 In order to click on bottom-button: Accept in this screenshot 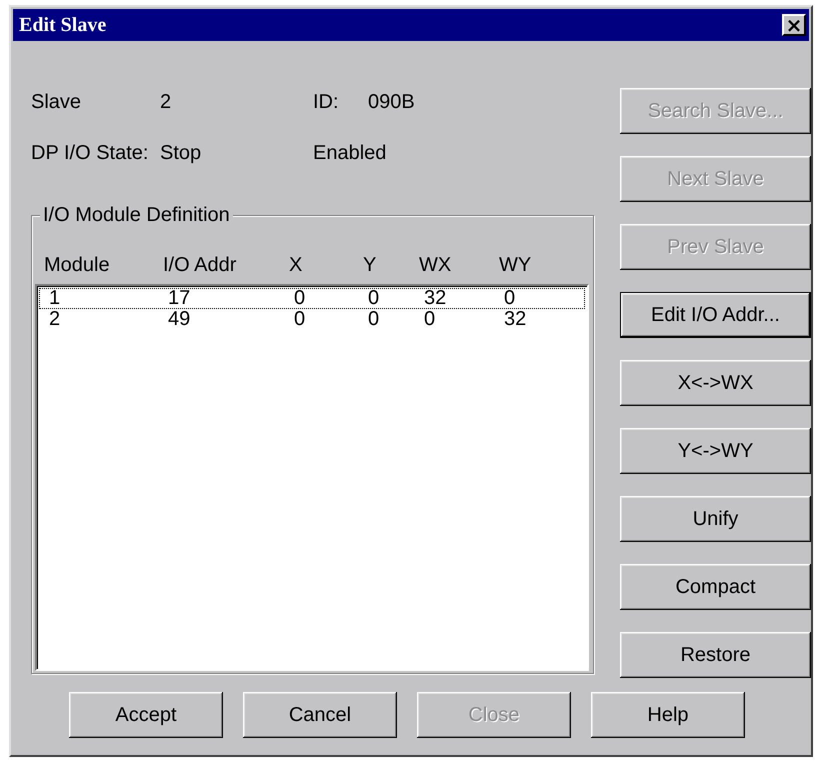, I will do `click(146, 715)`.